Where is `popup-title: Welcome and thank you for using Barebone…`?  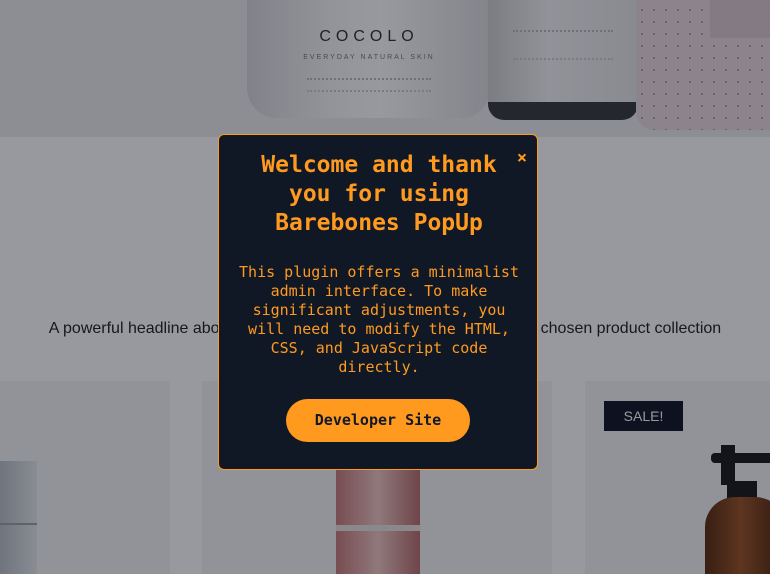 popup-title: Welcome and thank you for using Barebone… is located at coordinates (379, 194).